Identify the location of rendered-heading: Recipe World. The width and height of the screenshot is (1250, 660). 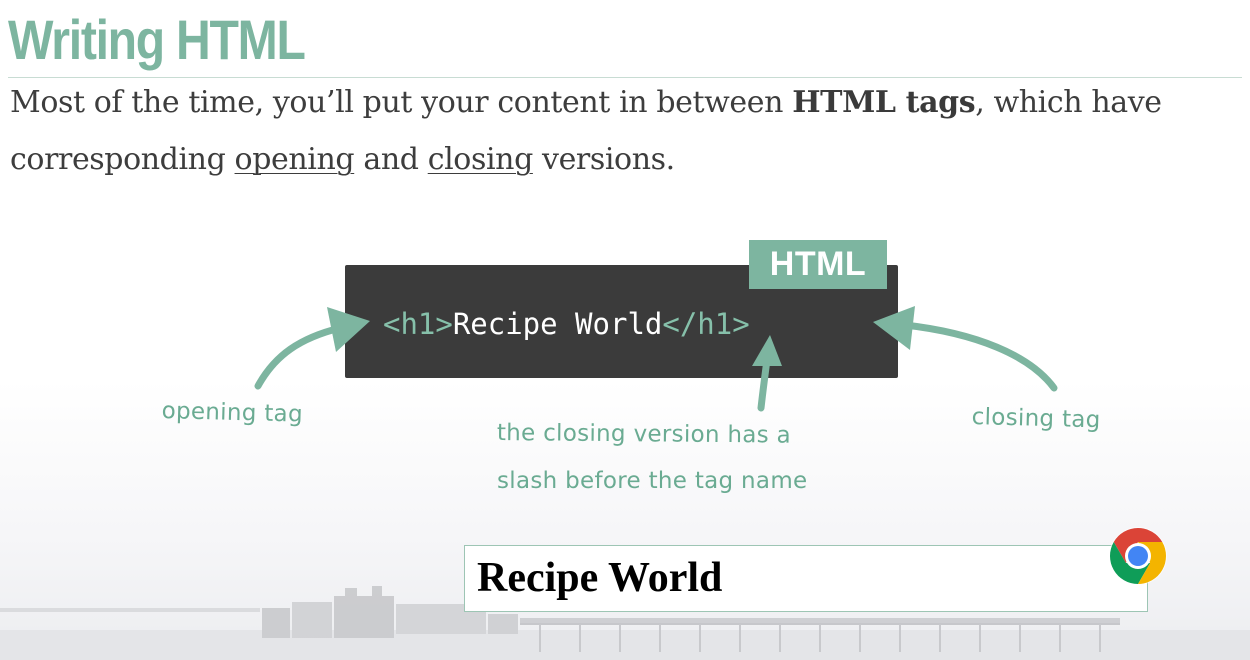
(600, 578).